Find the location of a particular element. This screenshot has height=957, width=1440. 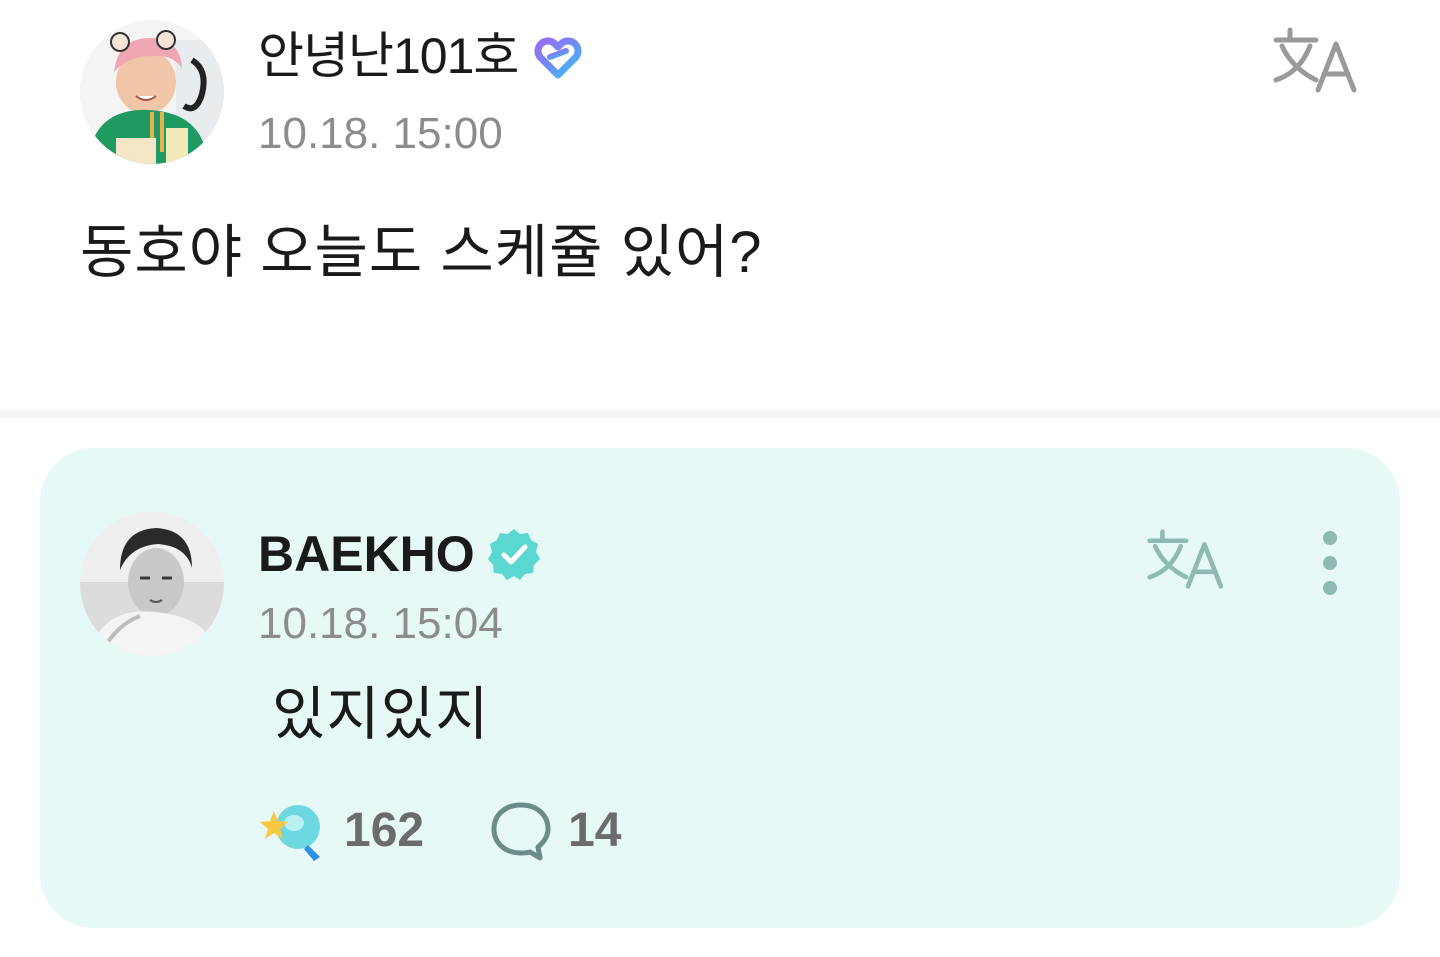

speech-bubble-icon is located at coordinates (521, 831).